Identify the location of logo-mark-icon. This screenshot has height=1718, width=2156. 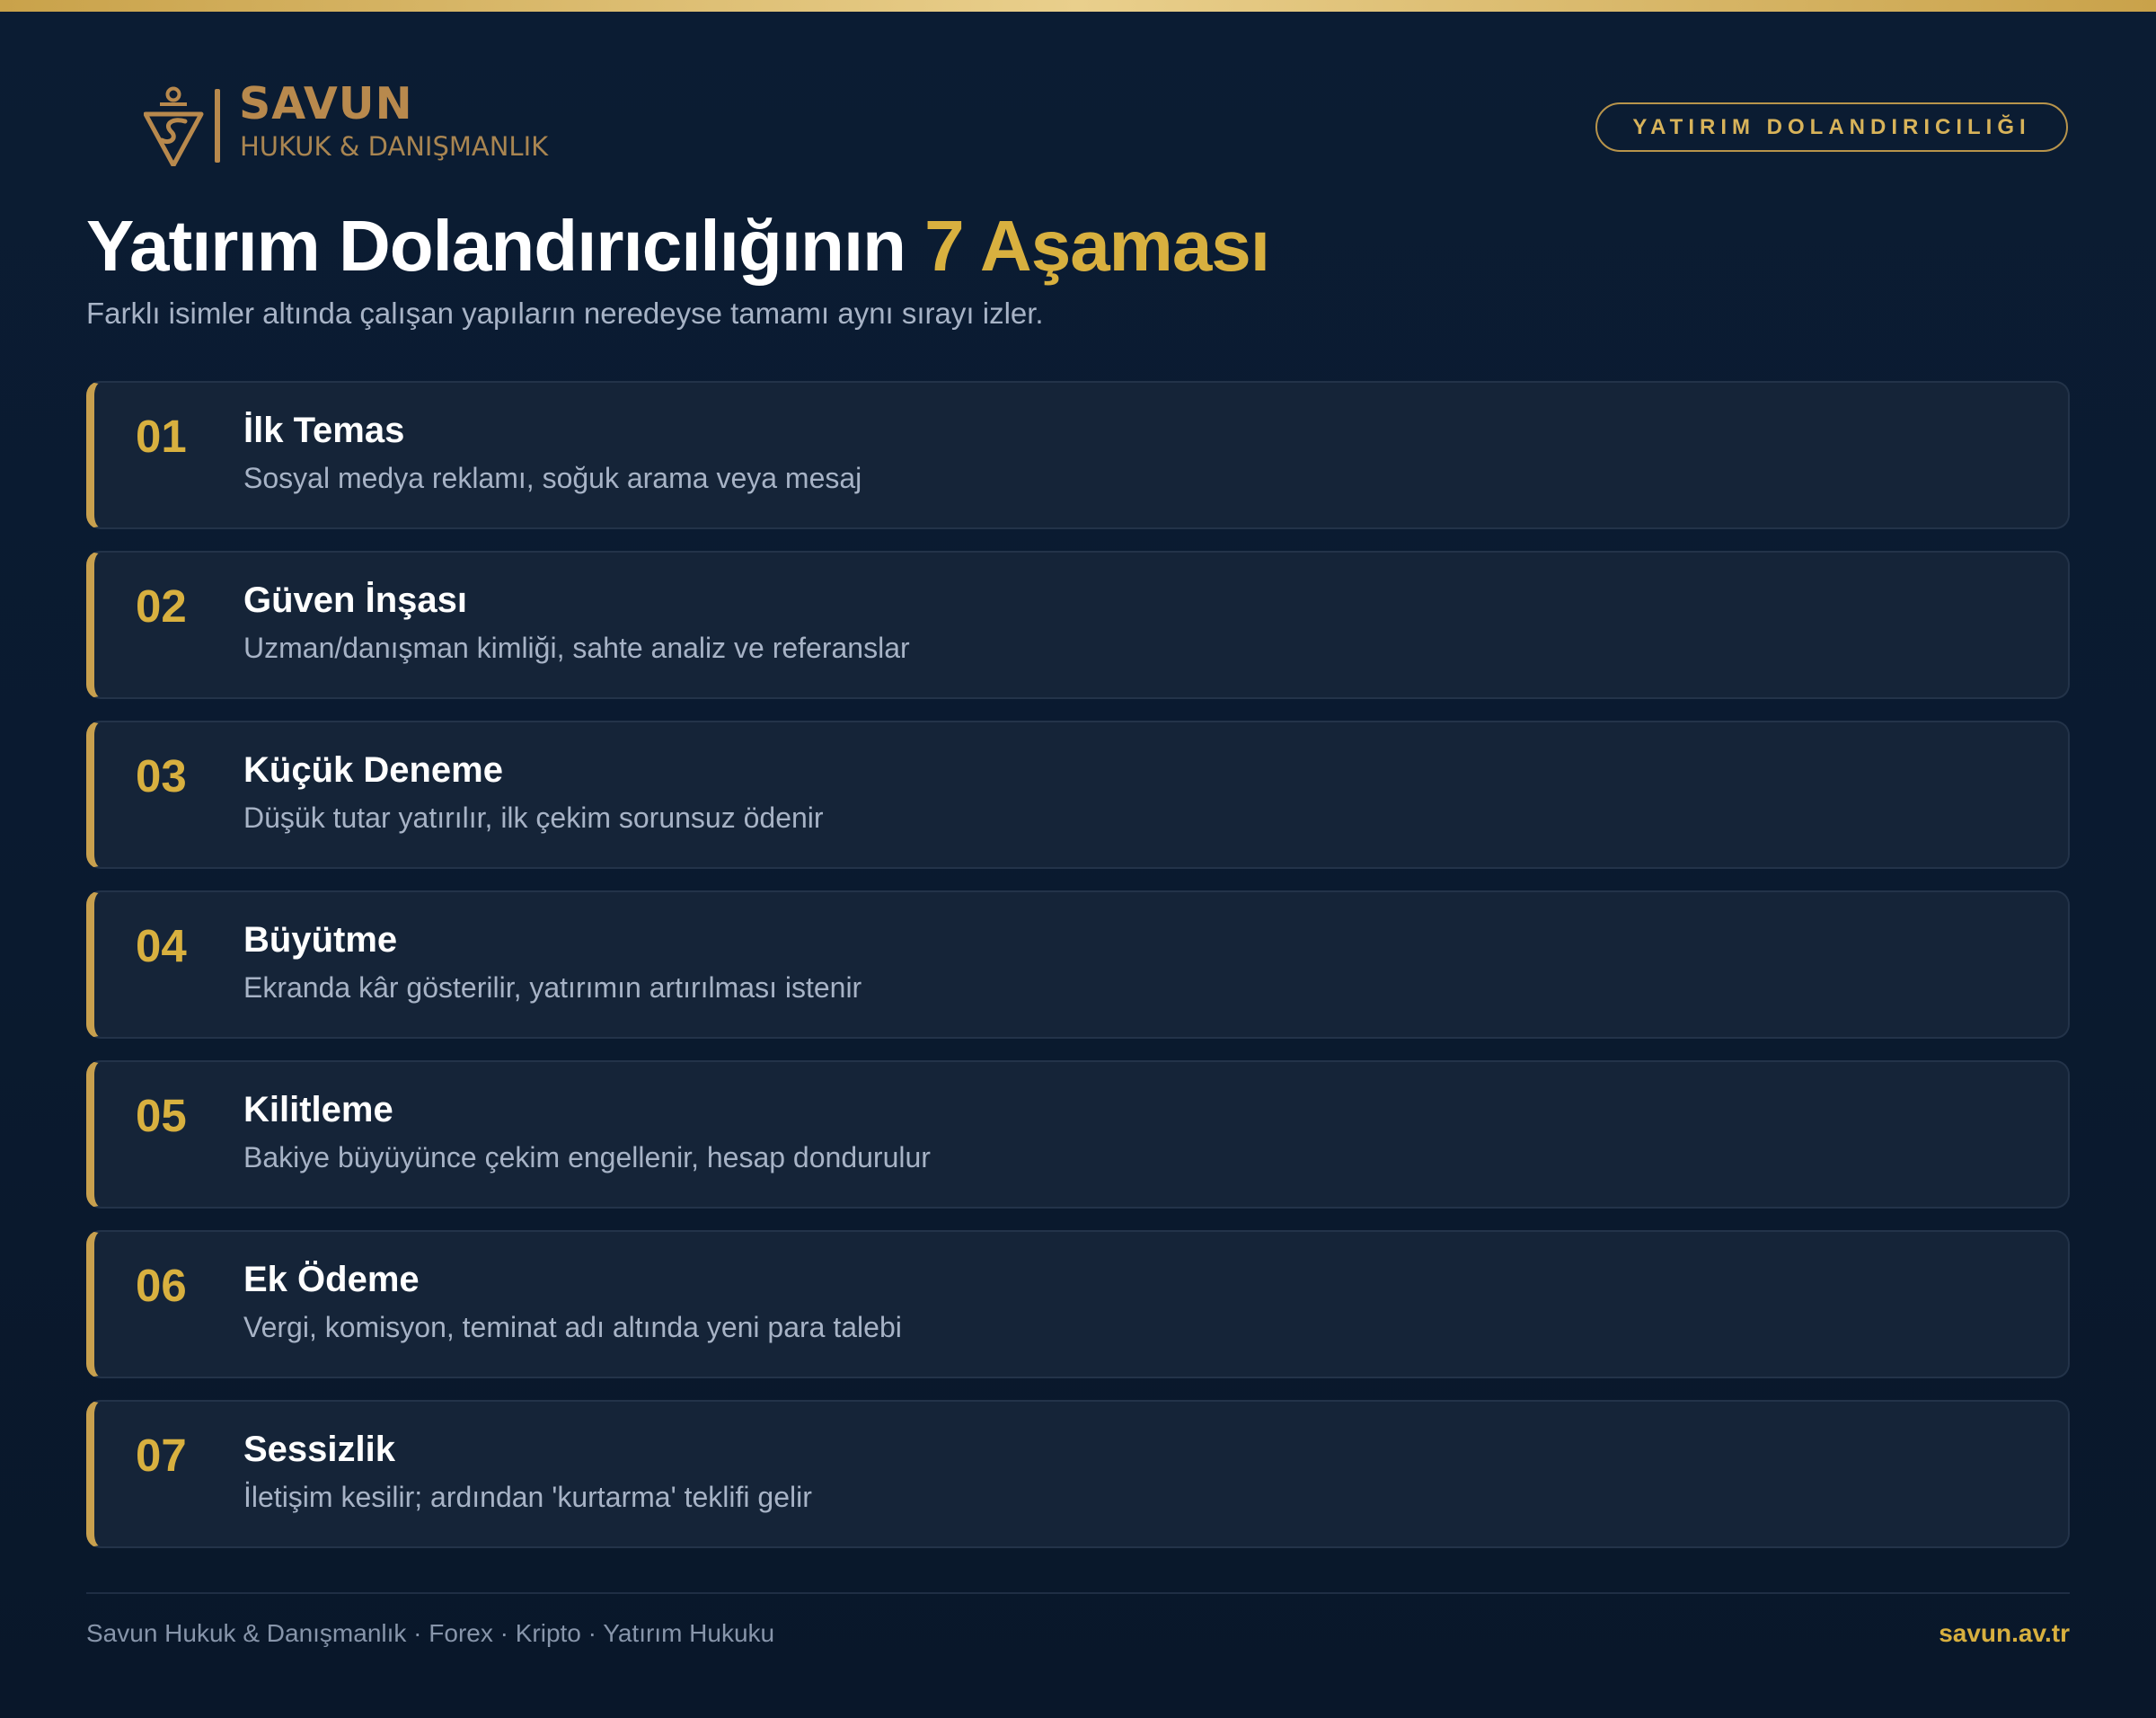
(174, 126).